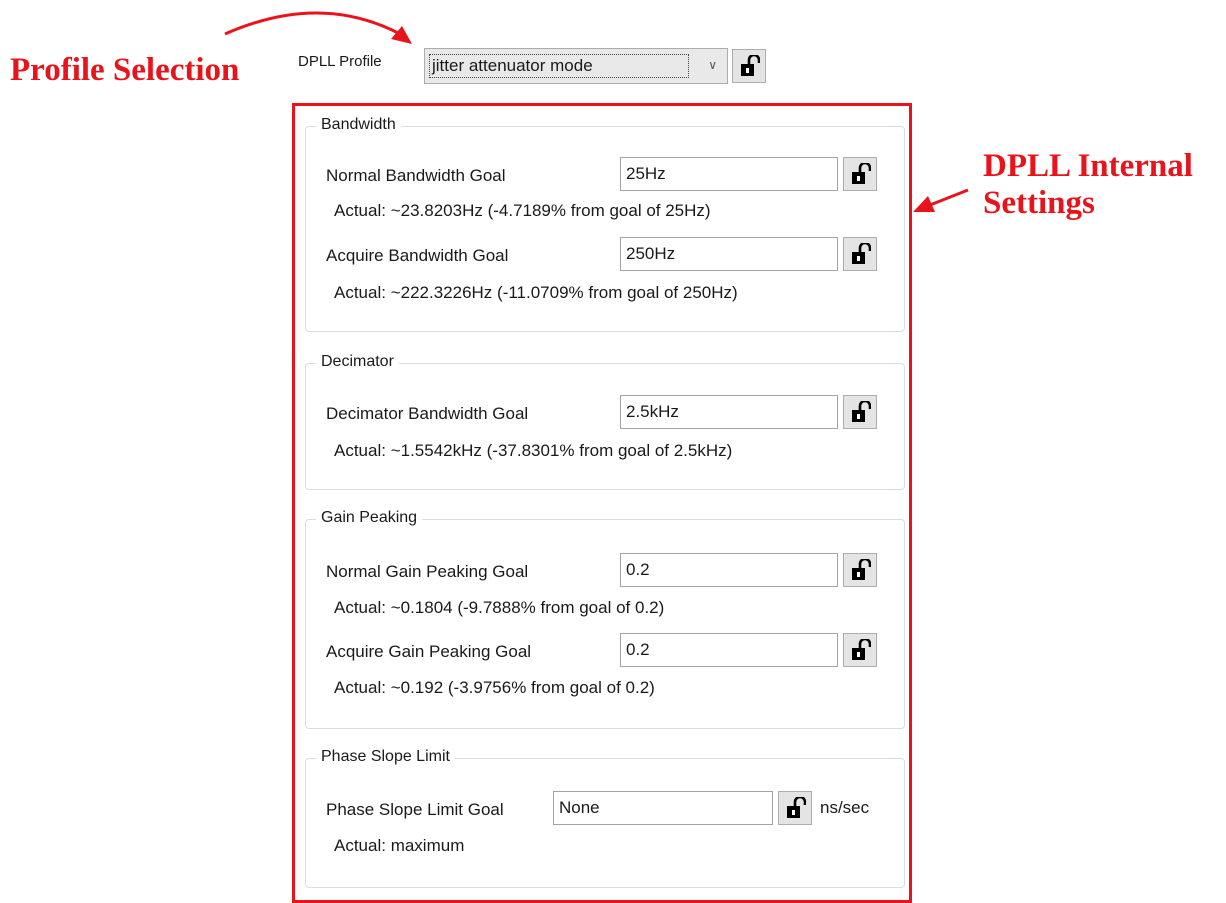 The height and width of the screenshot is (903, 1226). I want to click on profile-arrow, so click(312, 23).